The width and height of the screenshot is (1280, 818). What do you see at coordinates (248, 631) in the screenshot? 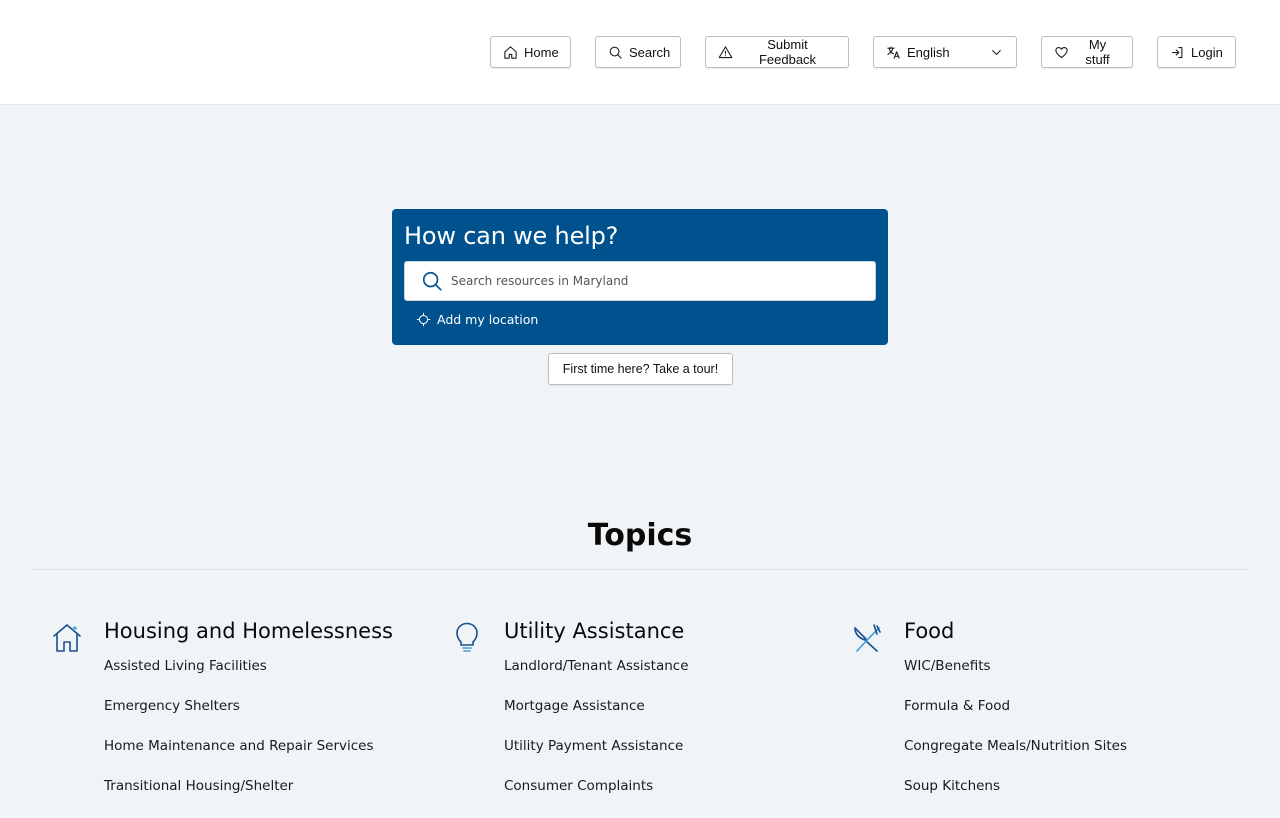
I see `topic-heading-housing: Housing and Homelessness` at bounding box center [248, 631].